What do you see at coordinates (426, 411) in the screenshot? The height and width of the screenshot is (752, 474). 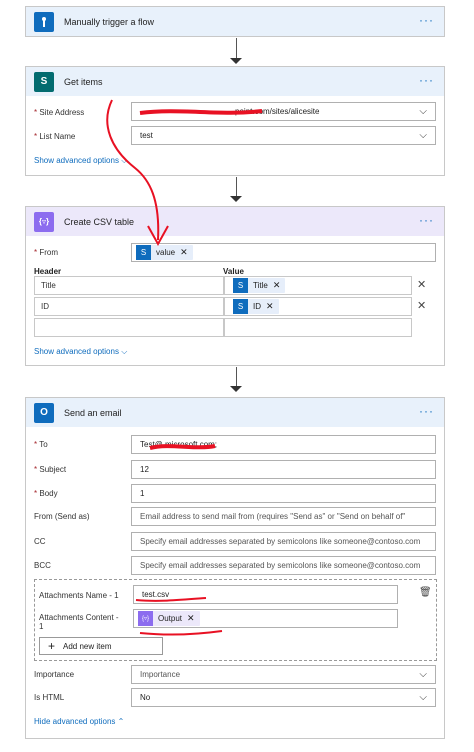 I see `send-email-more-button: ···` at bounding box center [426, 411].